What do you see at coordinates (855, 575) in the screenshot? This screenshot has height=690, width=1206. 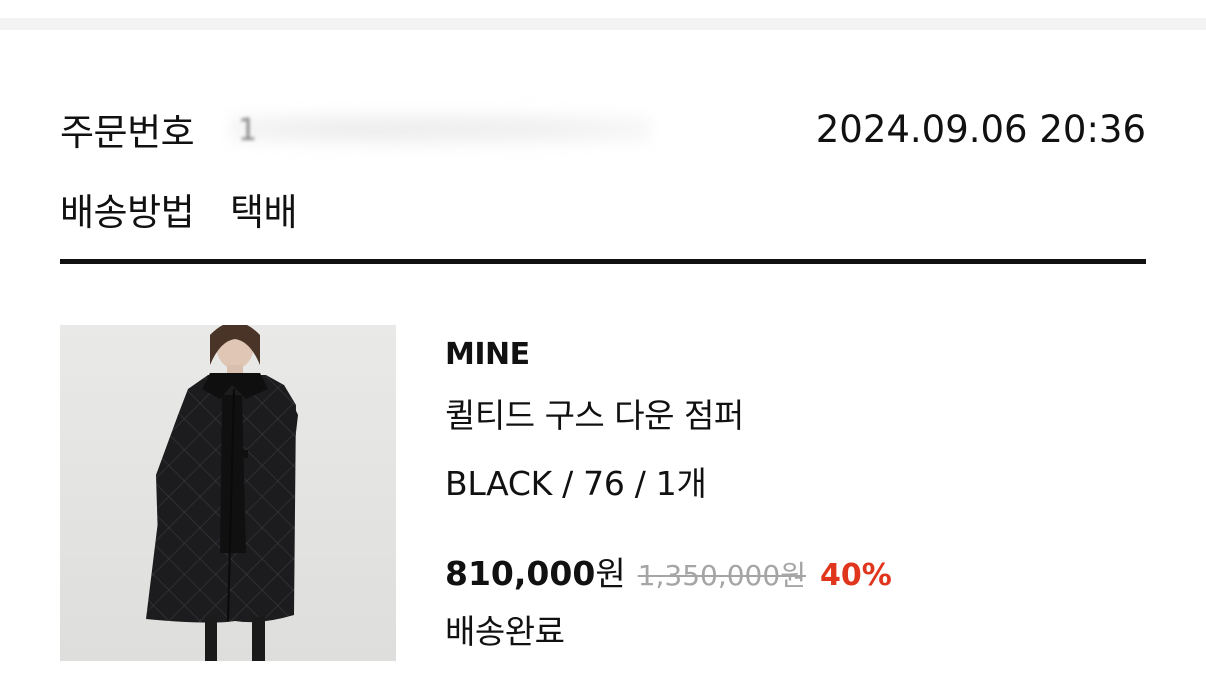 I see `discount-rate: 40%` at bounding box center [855, 575].